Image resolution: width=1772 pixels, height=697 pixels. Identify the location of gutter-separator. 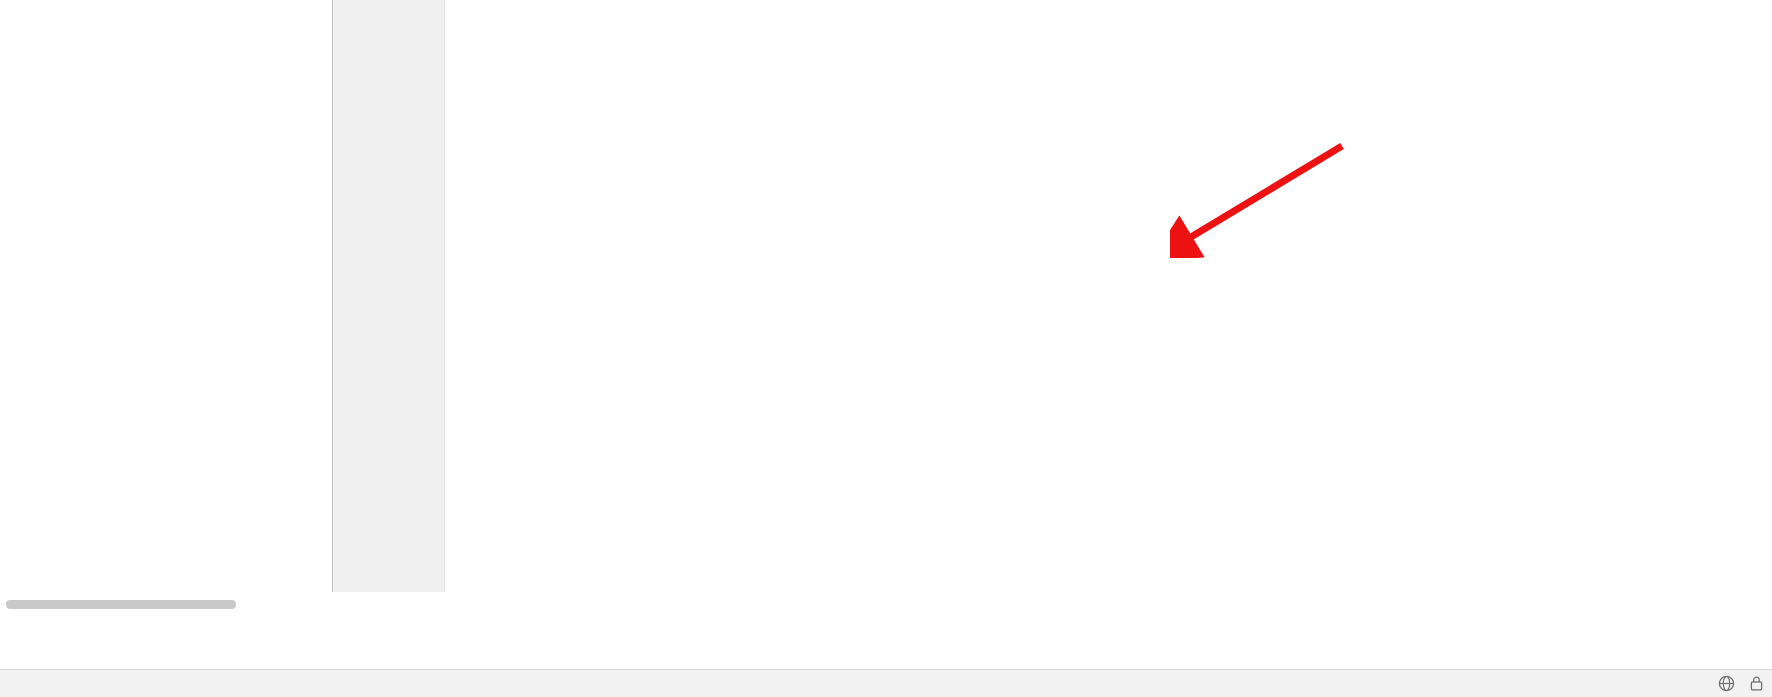
(444, 296).